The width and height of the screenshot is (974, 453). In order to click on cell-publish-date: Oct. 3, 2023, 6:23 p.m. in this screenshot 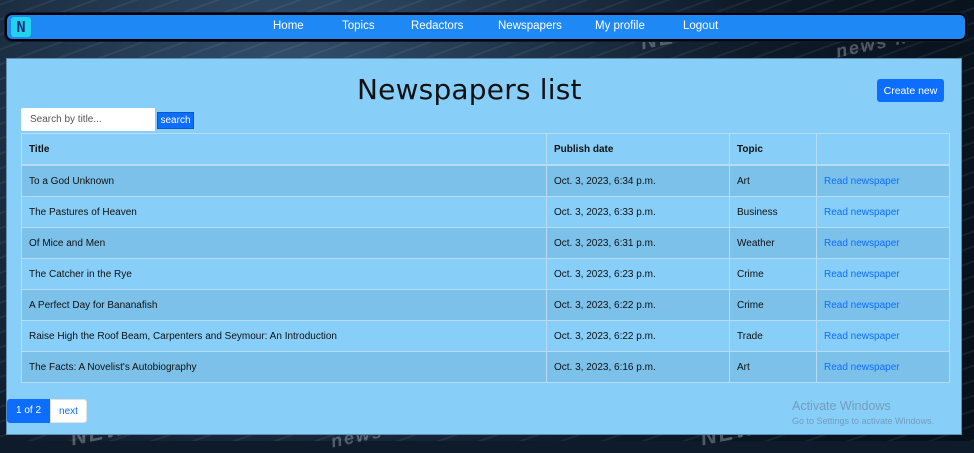, I will do `click(638, 274)`.